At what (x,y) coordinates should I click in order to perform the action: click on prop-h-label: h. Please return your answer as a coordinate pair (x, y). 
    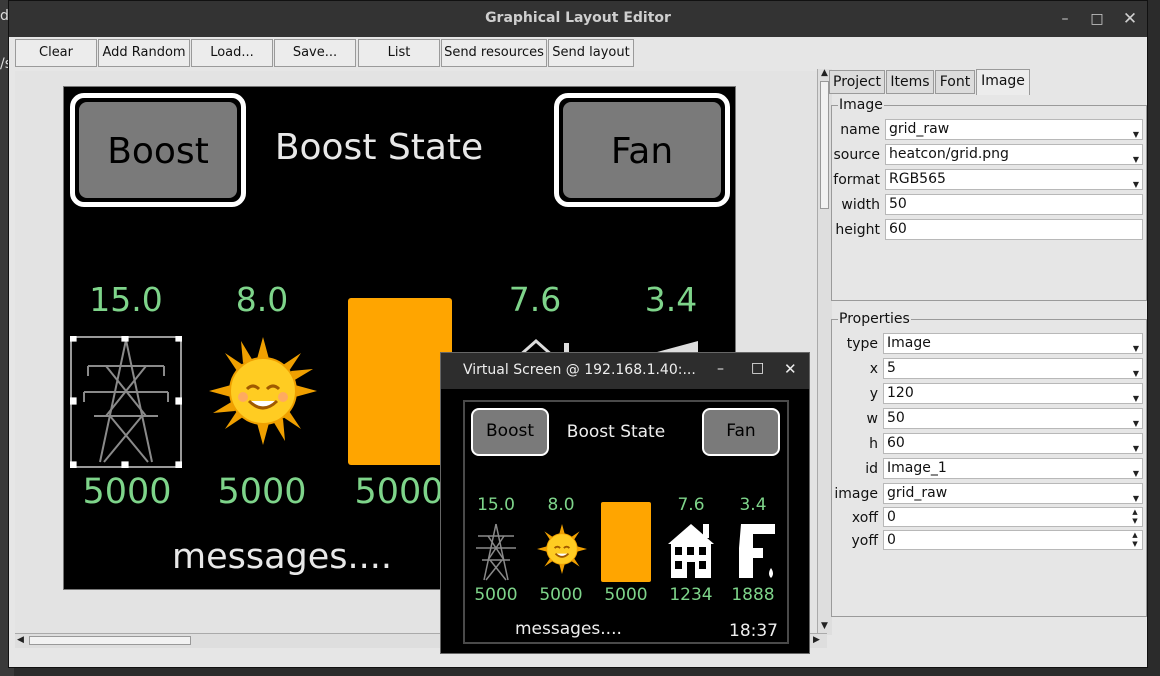
    Looking at the image, I should click on (873, 444).